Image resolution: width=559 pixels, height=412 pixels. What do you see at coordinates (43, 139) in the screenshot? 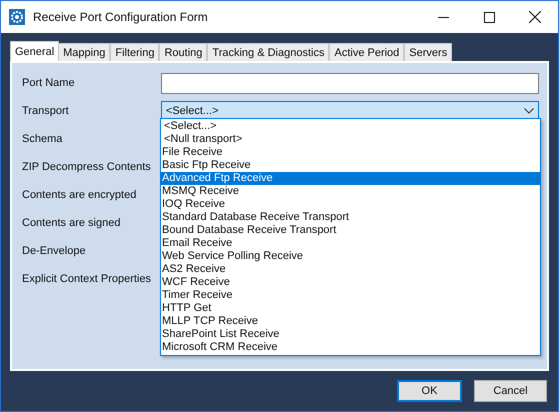
I see `field-label: Schema` at bounding box center [43, 139].